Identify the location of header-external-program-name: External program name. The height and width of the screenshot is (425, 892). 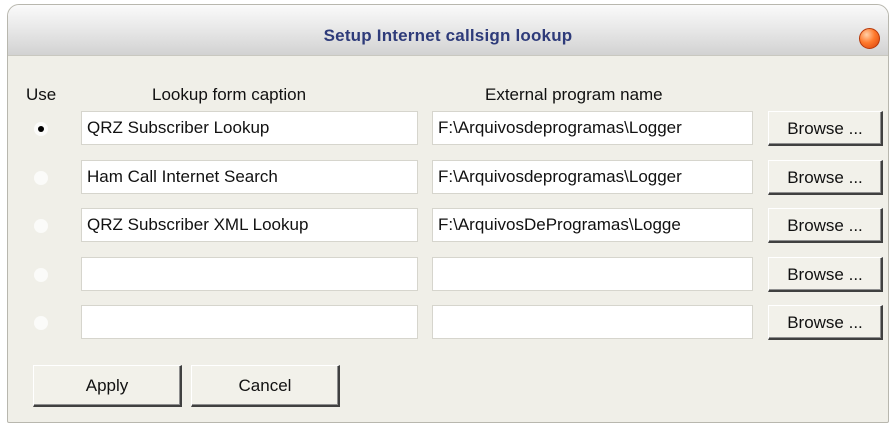
(574, 94).